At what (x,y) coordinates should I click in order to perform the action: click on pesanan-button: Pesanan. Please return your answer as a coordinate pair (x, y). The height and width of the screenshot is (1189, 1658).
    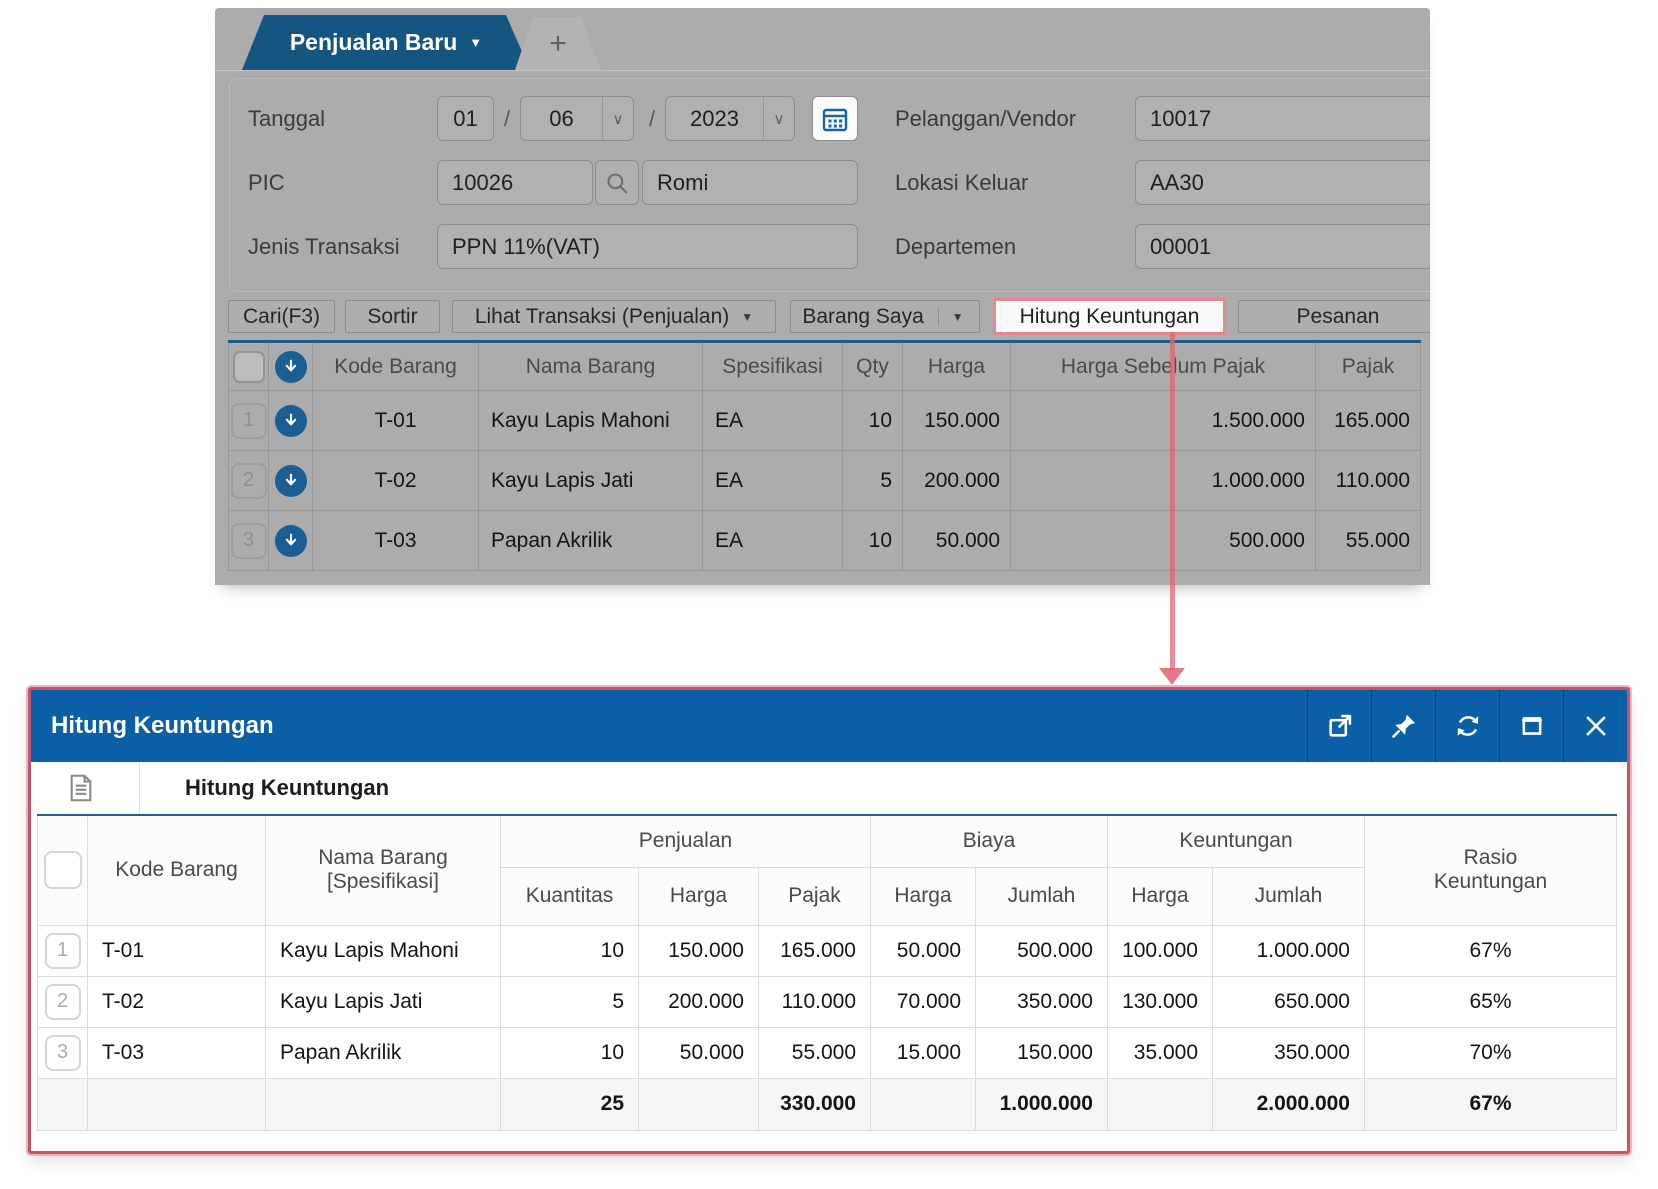
    Looking at the image, I should click on (1334, 316).